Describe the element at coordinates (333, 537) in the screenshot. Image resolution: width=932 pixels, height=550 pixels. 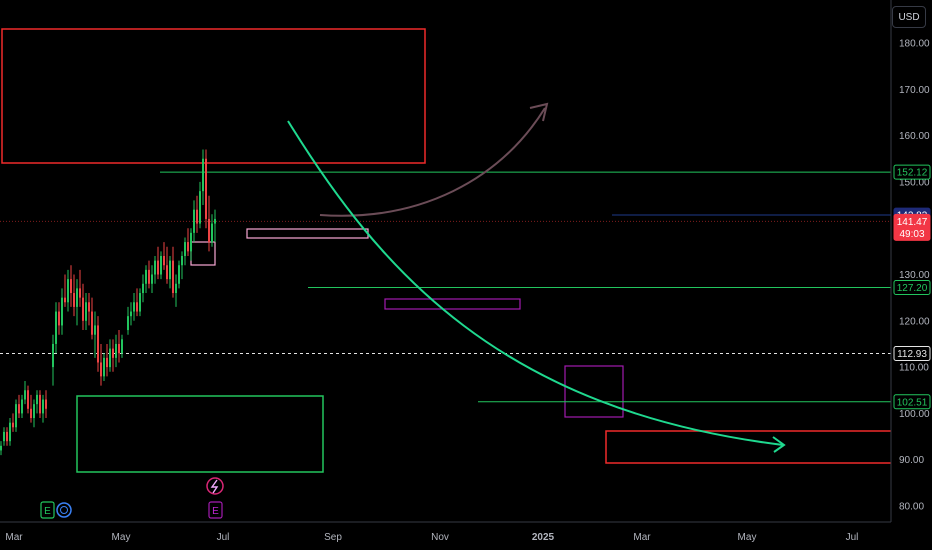
I see `time-tick-label: Sep` at that location.